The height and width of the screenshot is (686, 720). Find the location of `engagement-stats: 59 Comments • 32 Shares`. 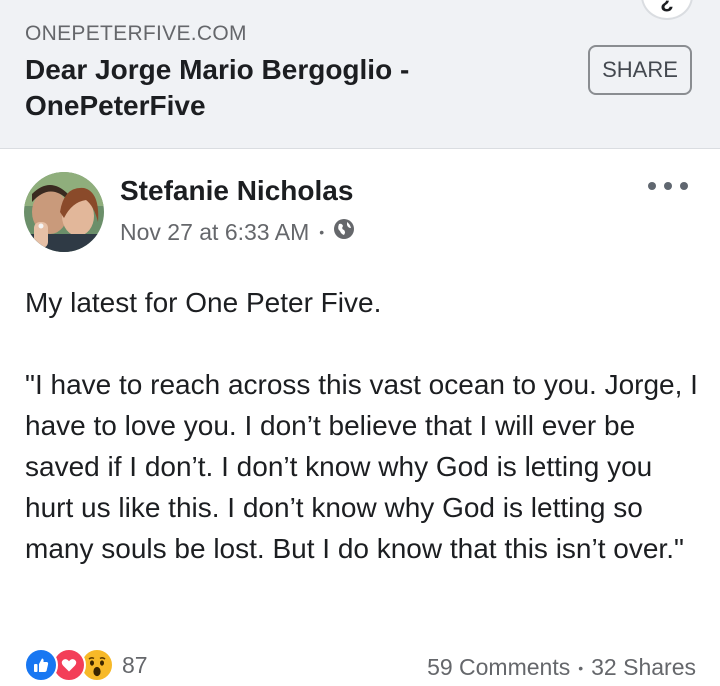

engagement-stats: 59 Comments • 32 Shares is located at coordinates (561, 667).